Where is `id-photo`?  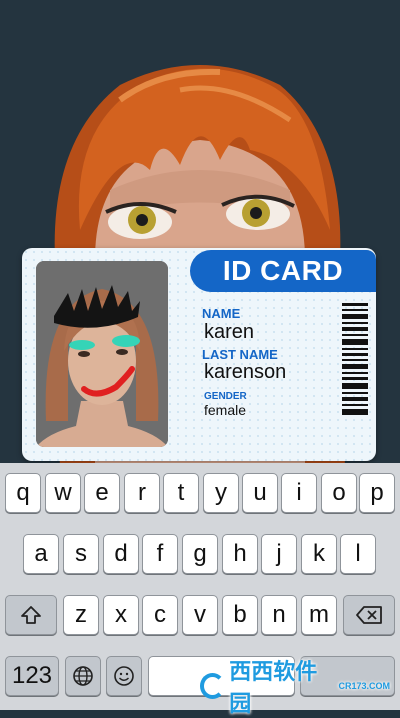 id-photo is located at coordinates (102, 354).